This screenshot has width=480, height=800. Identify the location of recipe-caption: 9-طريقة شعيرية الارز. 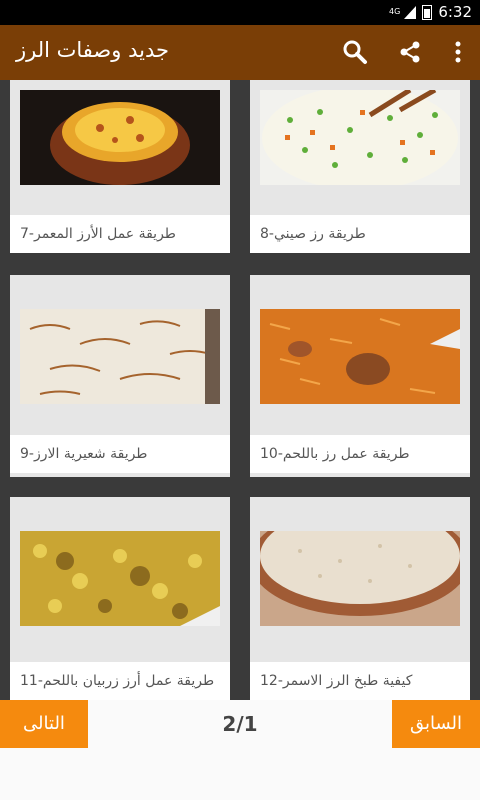
(120, 454).